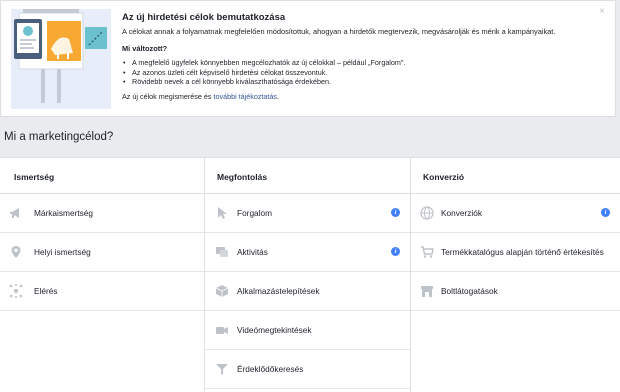 The width and height of the screenshot is (620, 392). Describe the element at coordinates (16, 252) in the screenshot. I see `location-pin-icon` at that location.